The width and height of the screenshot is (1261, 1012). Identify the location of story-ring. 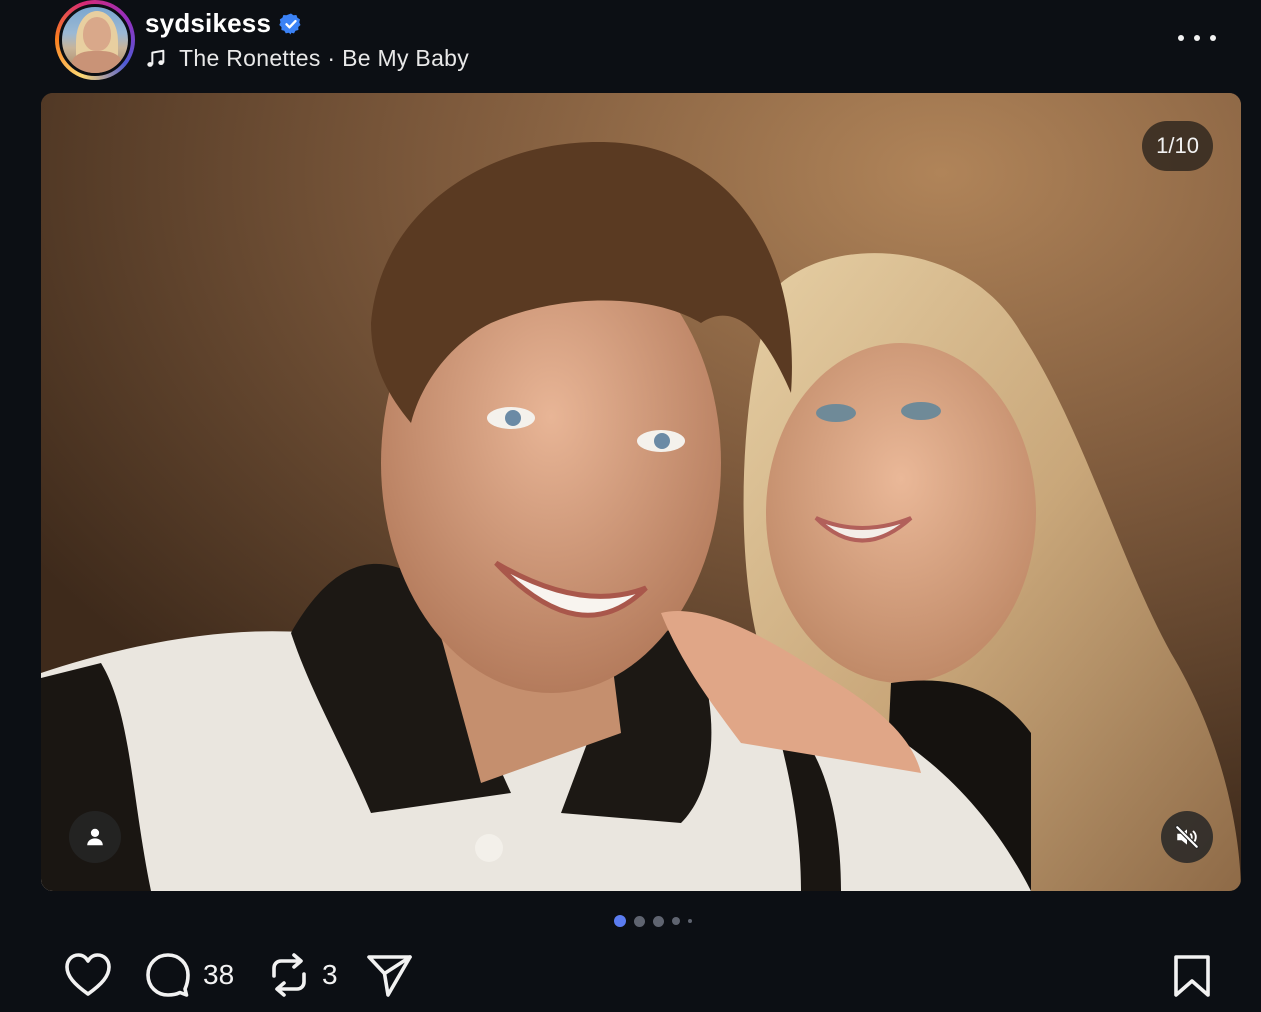
(95, 40).